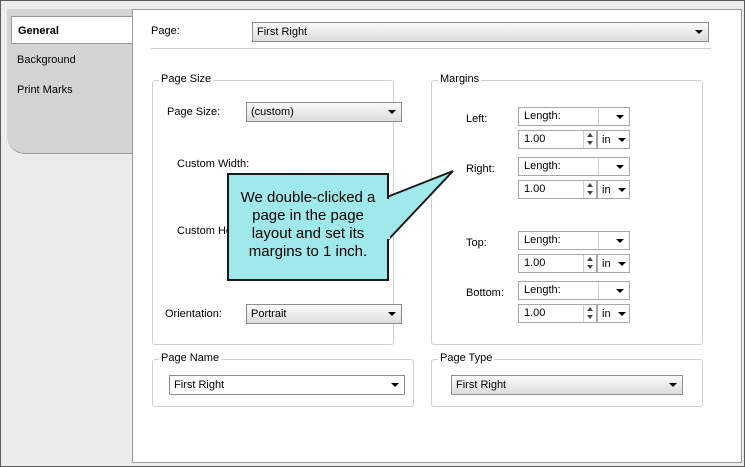 This screenshot has width=745, height=467. I want to click on margin-top-value: 1.00, so click(535, 263).